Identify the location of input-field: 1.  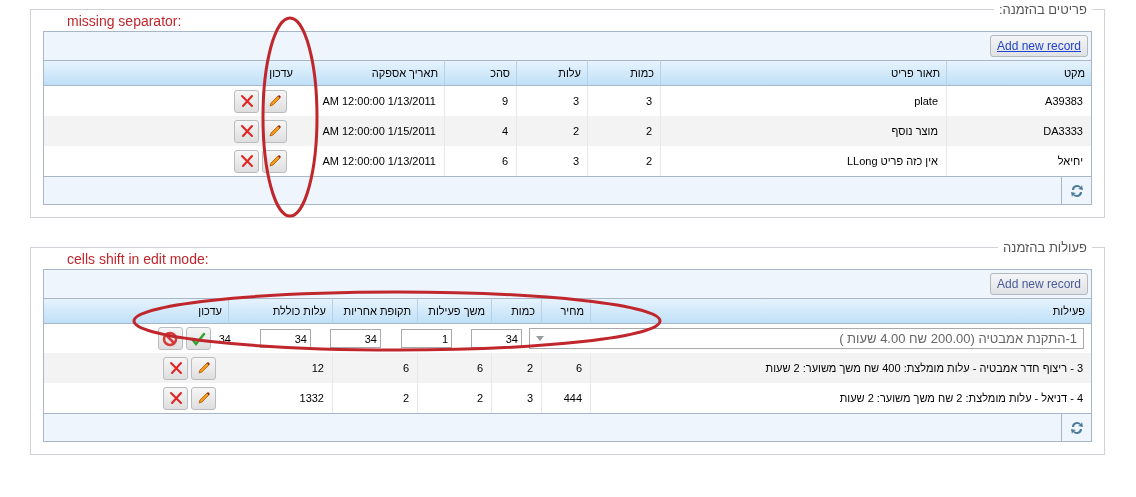
(426, 338).